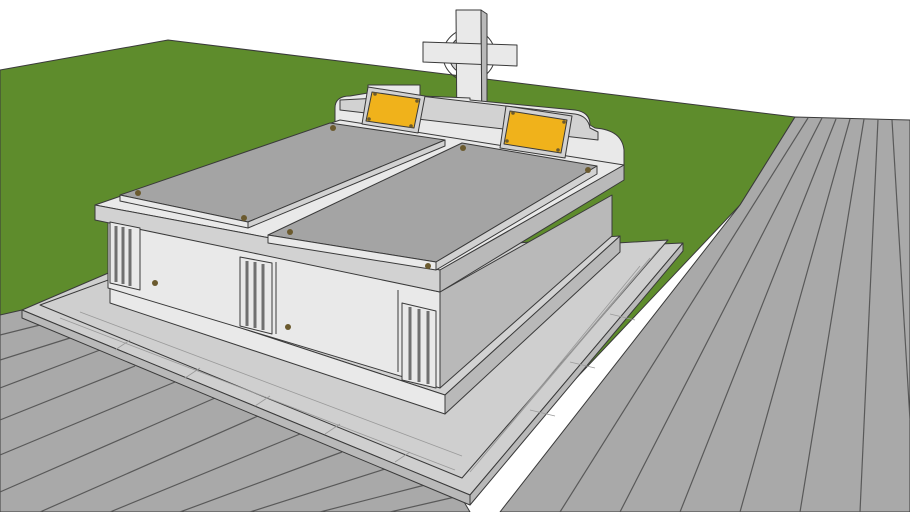 This screenshot has width=910, height=512. Describe the element at coordinates (256, 295) in the screenshot. I see `vent-middle` at that location.